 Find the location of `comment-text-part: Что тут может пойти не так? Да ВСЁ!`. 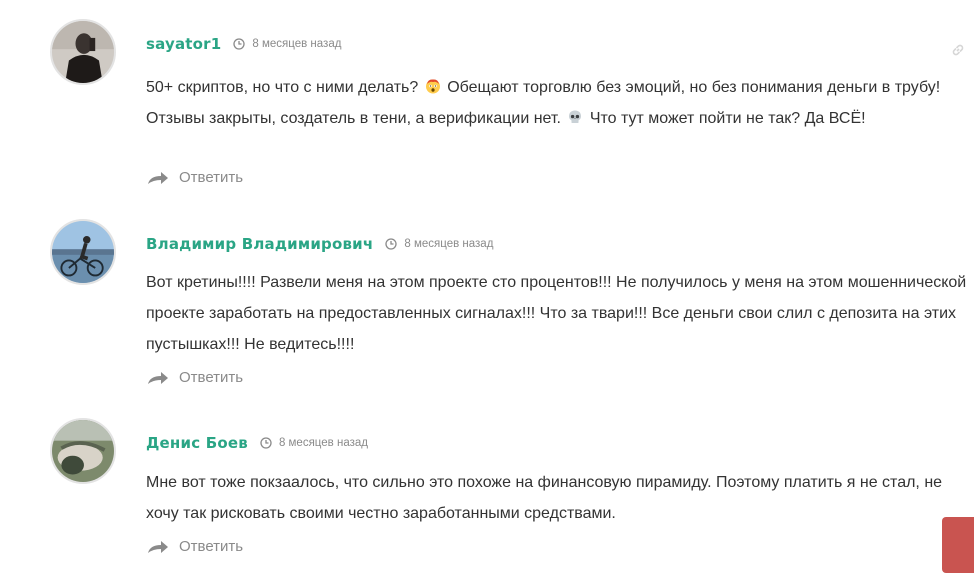

comment-text-part: Что тут может пойти не так? Да ВСЁ! is located at coordinates (727, 118).